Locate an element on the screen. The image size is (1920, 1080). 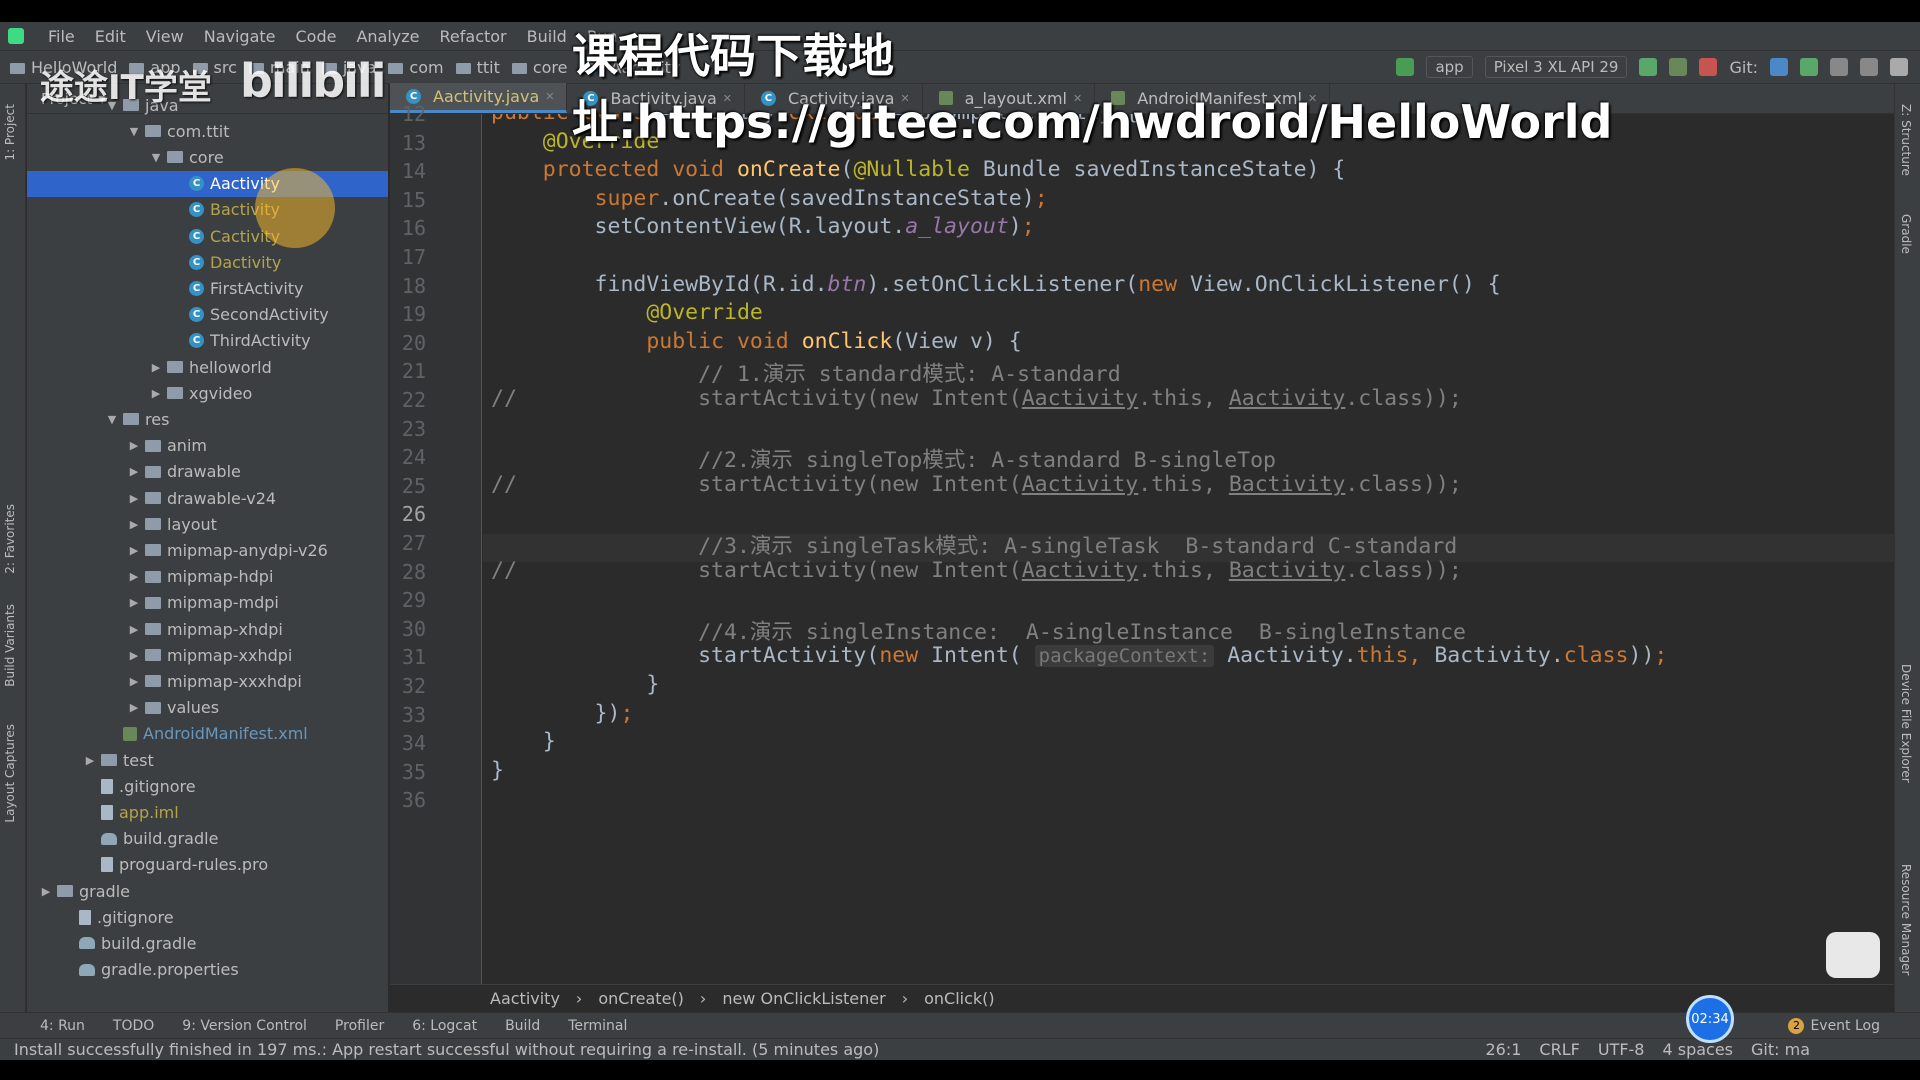
make-project-icon is located at coordinates (1405, 67).